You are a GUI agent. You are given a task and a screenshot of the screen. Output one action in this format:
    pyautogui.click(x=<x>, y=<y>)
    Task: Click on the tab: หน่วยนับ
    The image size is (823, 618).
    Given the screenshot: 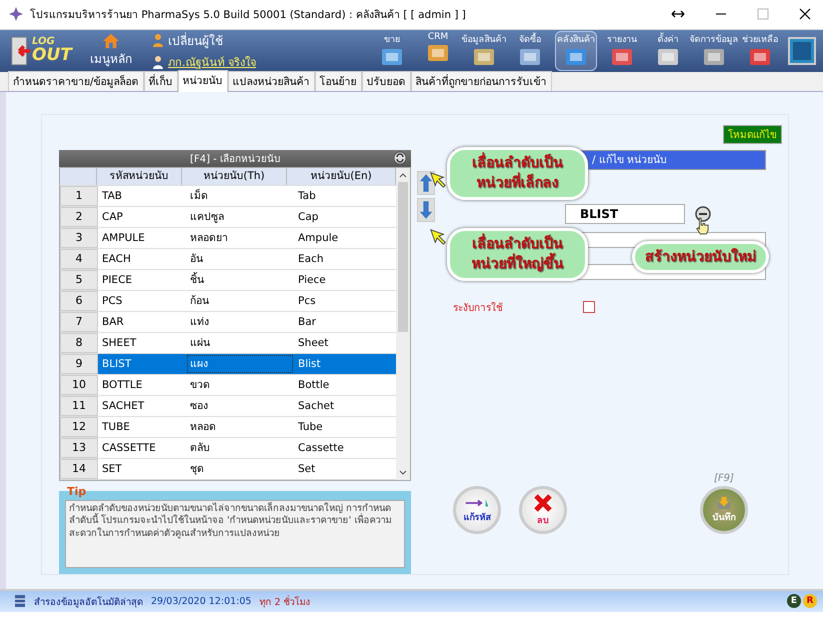 What is the action you would take?
    pyautogui.click(x=203, y=81)
    